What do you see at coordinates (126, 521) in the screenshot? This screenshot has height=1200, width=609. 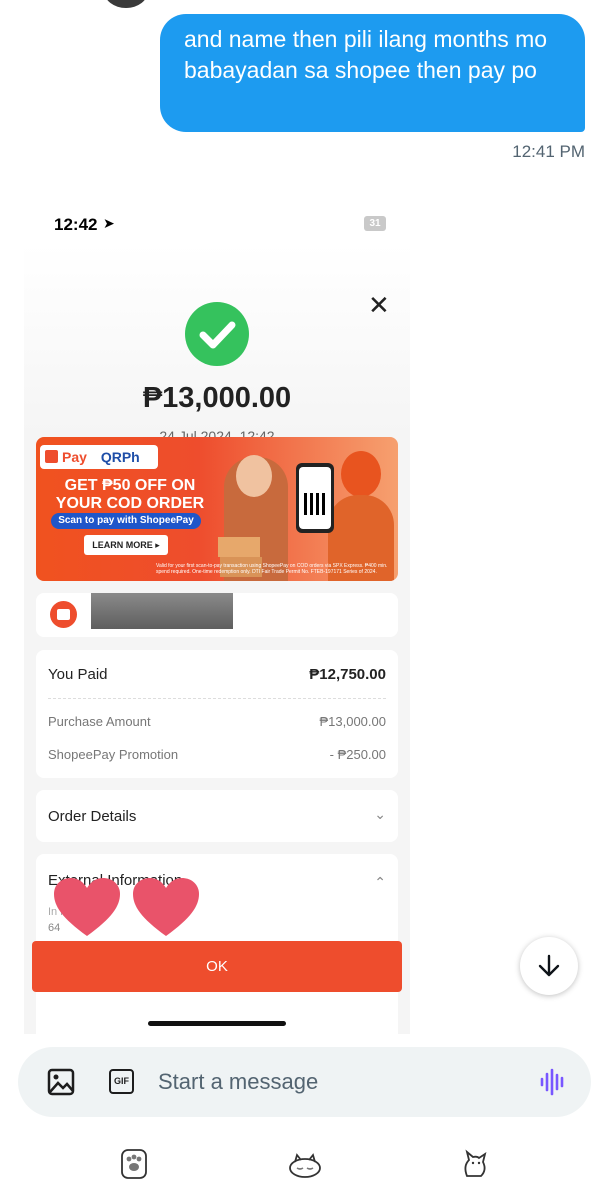 I see `banner-scan-text: Scan to pay with ShopeePay` at bounding box center [126, 521].